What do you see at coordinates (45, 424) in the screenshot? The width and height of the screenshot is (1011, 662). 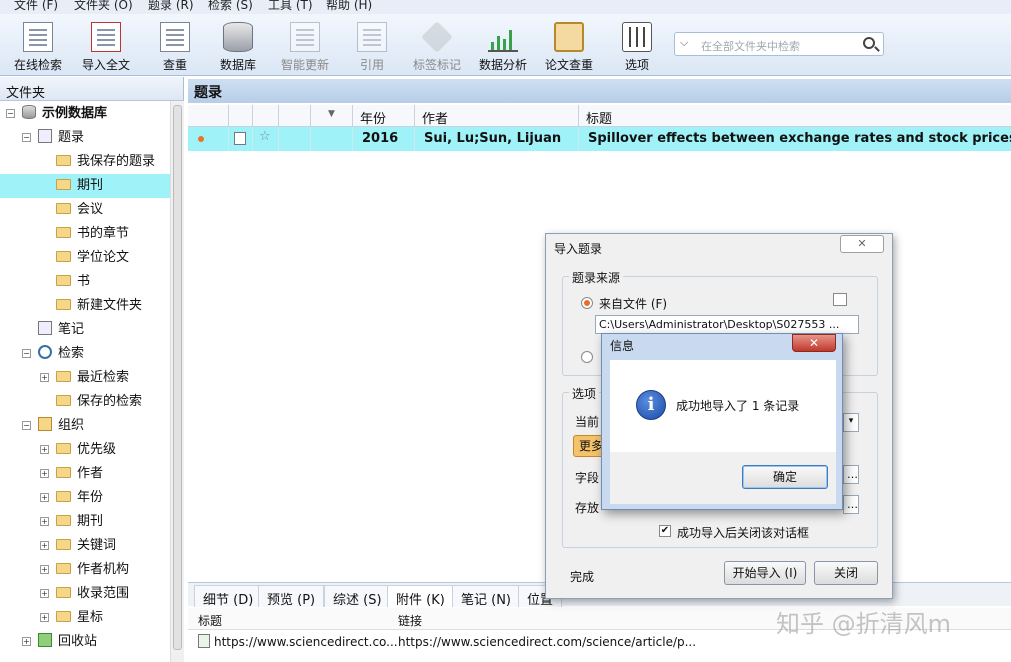 I see `organize-icon` at bounding box center [45, 424].